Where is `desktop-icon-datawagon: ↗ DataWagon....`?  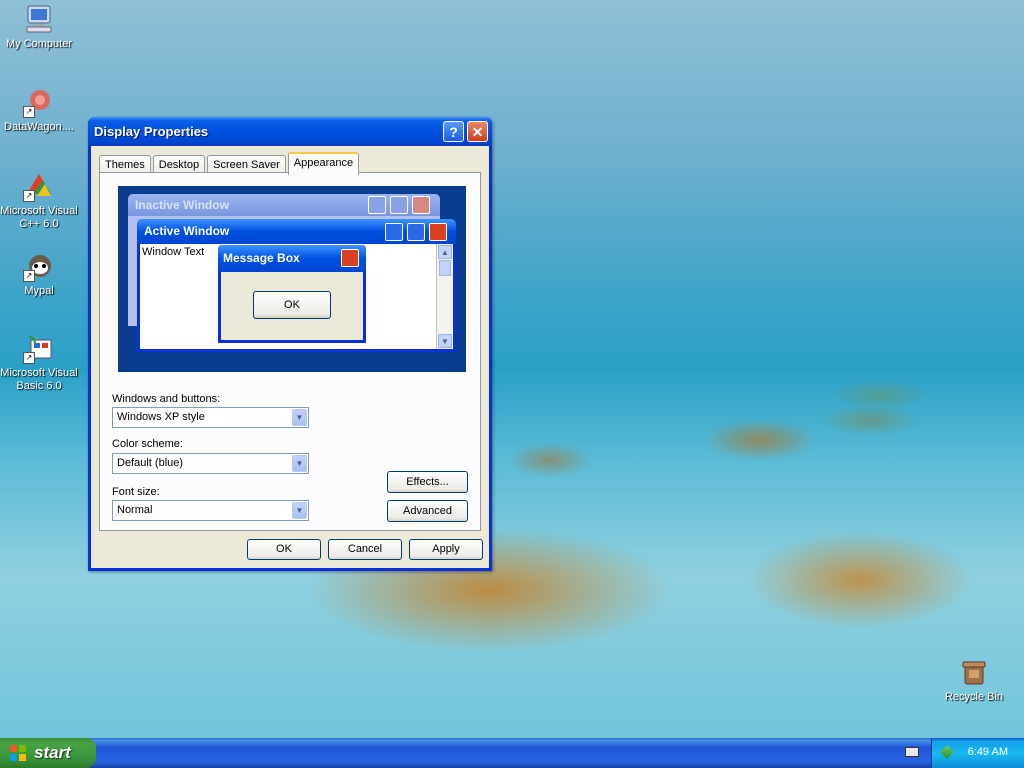 desktop-icon-datawagon: ↗ DataWagon.... is located at coordinates (39, 110).